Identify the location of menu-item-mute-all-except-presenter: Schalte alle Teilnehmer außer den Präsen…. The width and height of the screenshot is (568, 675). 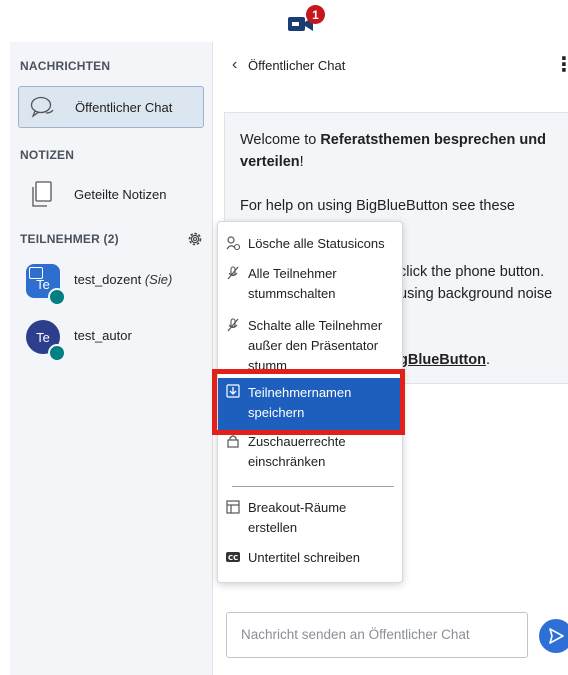
(310, 348).